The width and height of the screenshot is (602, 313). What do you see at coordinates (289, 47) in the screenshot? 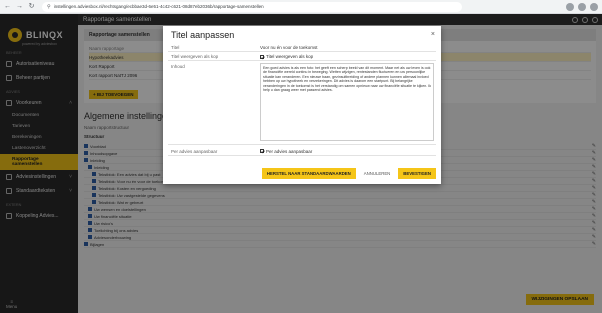
I see `titel-input: Voor nu én voor de toekomst` at bounding box center [289, 47].